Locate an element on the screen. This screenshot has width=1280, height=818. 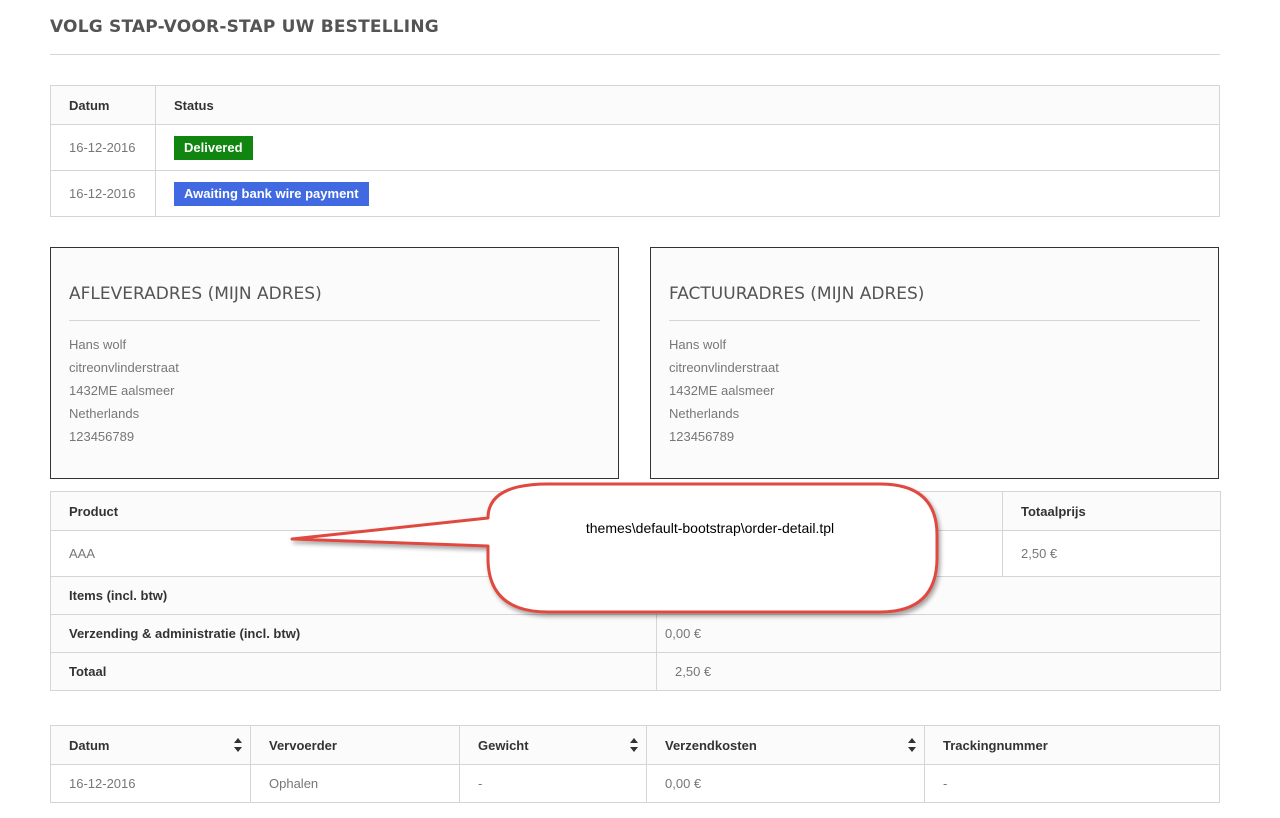
product-total-price: 2,50 € is located at coordinates (1111, 553).